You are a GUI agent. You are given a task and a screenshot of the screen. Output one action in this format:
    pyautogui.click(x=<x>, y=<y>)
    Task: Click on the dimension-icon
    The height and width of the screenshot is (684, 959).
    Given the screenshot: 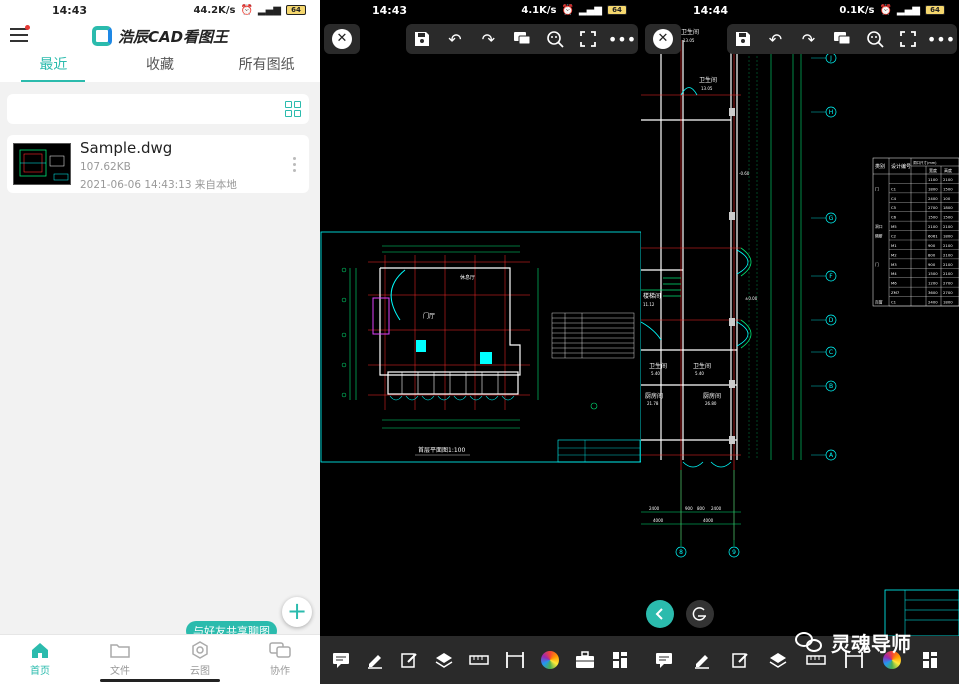 What is the action you would take?
    pyautogui.click(x=515, y=660)
    